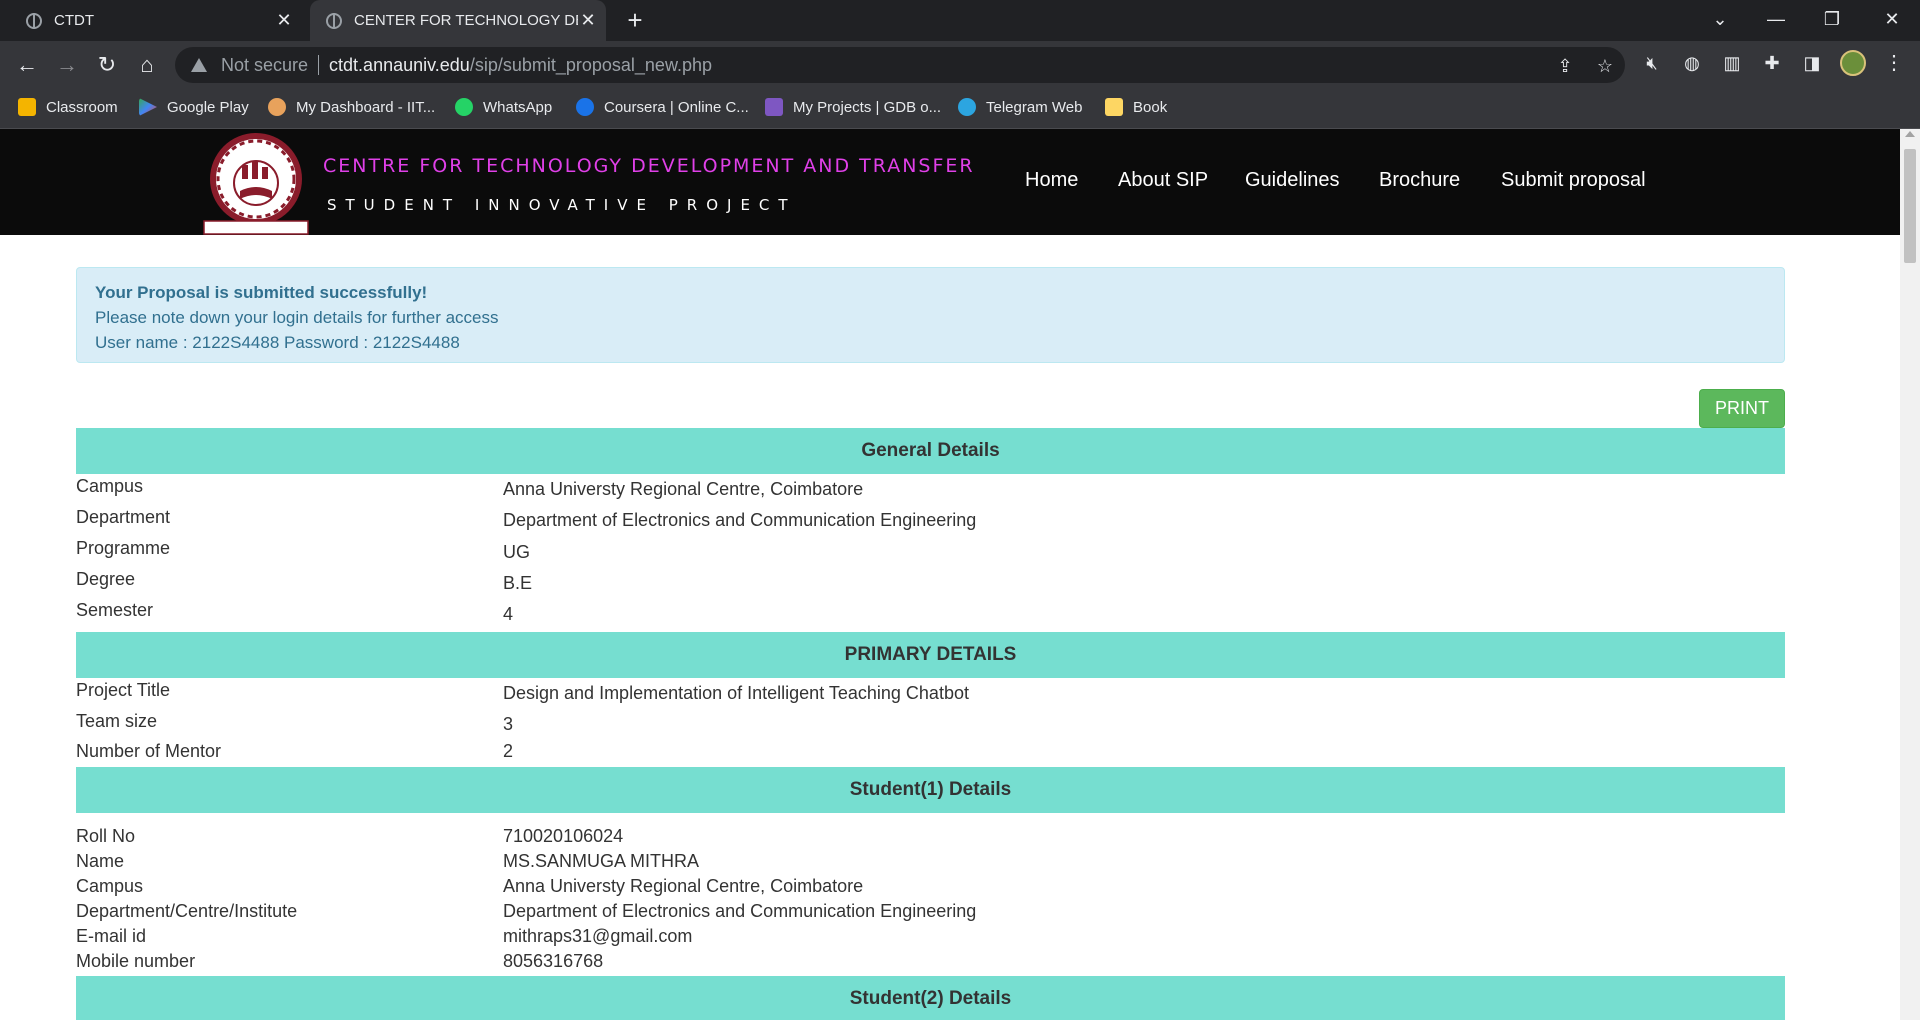 The image size is (1920, 1020). Describe the element at coordinates (110, 486) in the screenshot. I see `label-campus: Campus` at that location.